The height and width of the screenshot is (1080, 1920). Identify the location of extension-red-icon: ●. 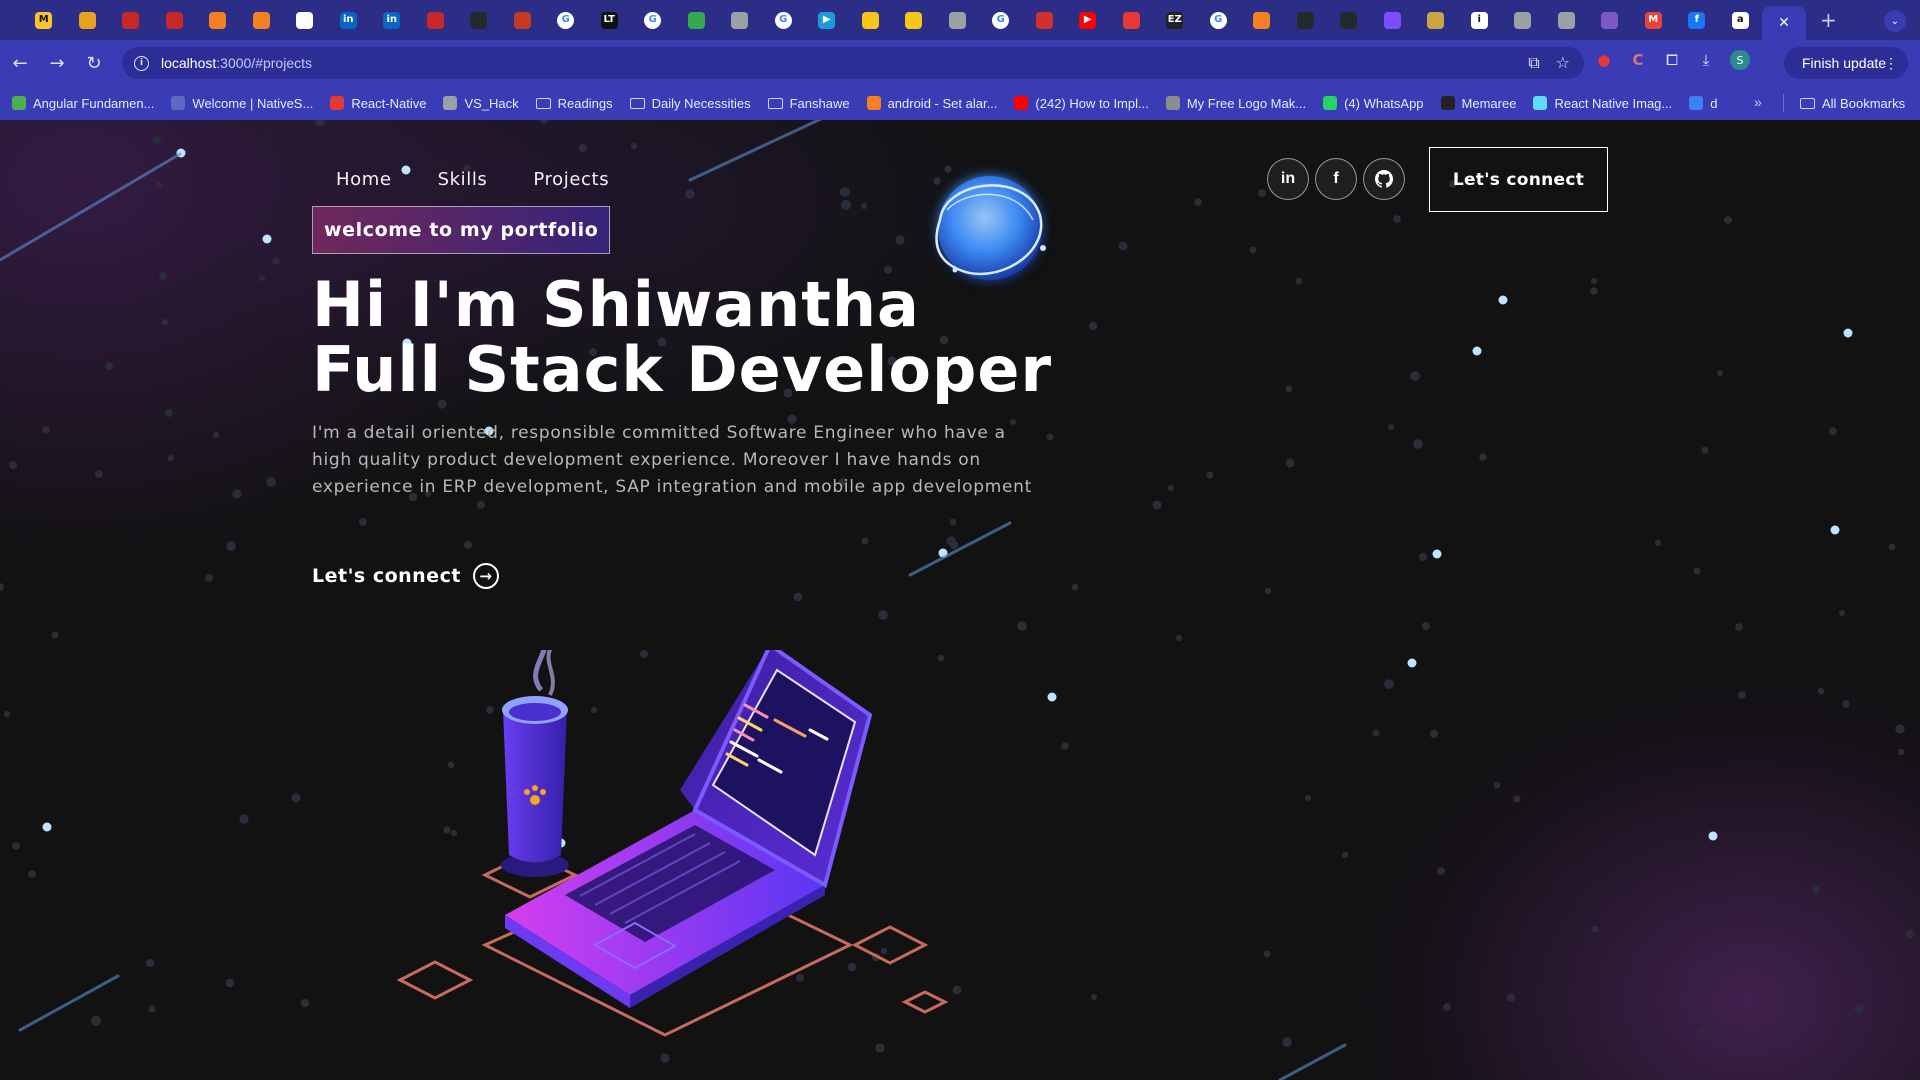
(1604, 60).